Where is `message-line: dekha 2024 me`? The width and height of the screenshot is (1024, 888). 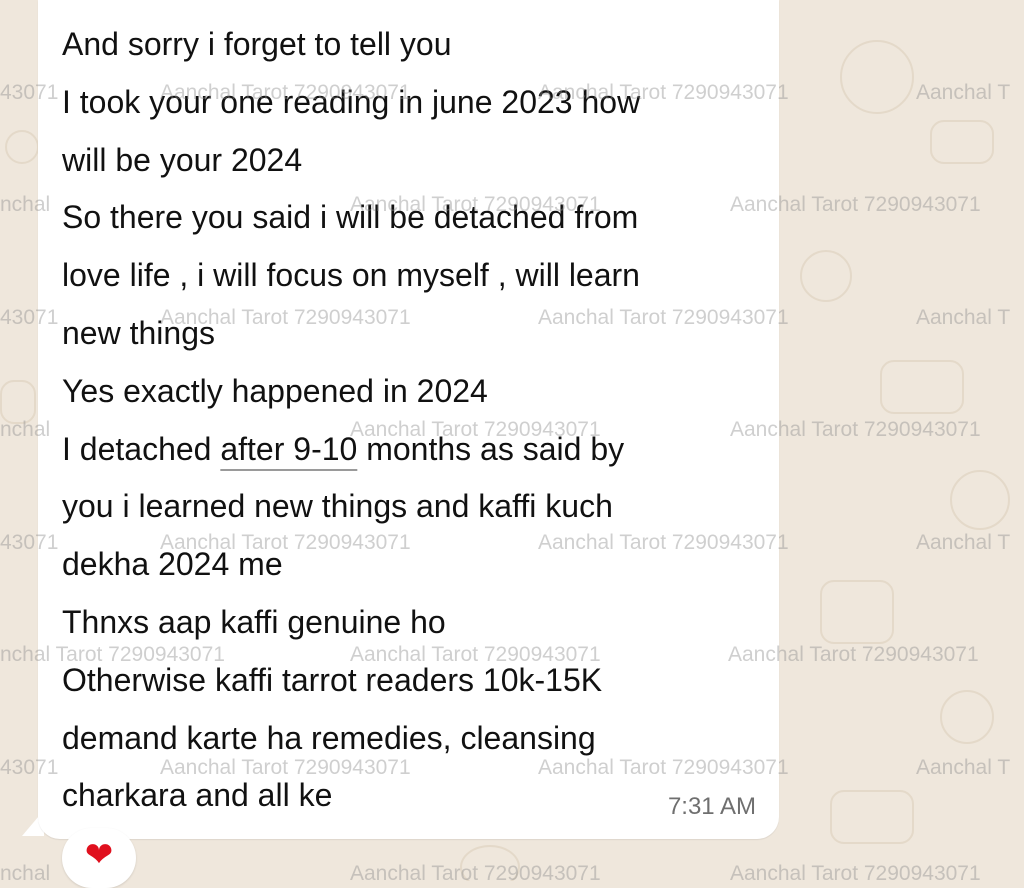 message-line: dekha 2024 me is located at coordinates (172, 564).